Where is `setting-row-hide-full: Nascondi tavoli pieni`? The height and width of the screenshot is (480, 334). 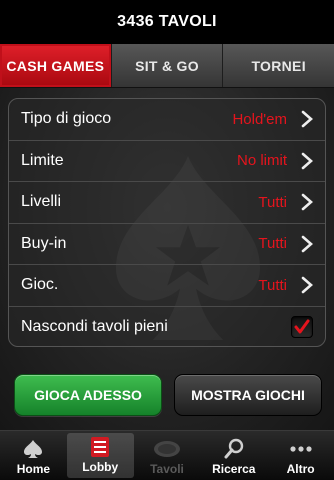 setting-row-hide-full: Nascondi tavoli pieni is located at coordinates (167, 327).